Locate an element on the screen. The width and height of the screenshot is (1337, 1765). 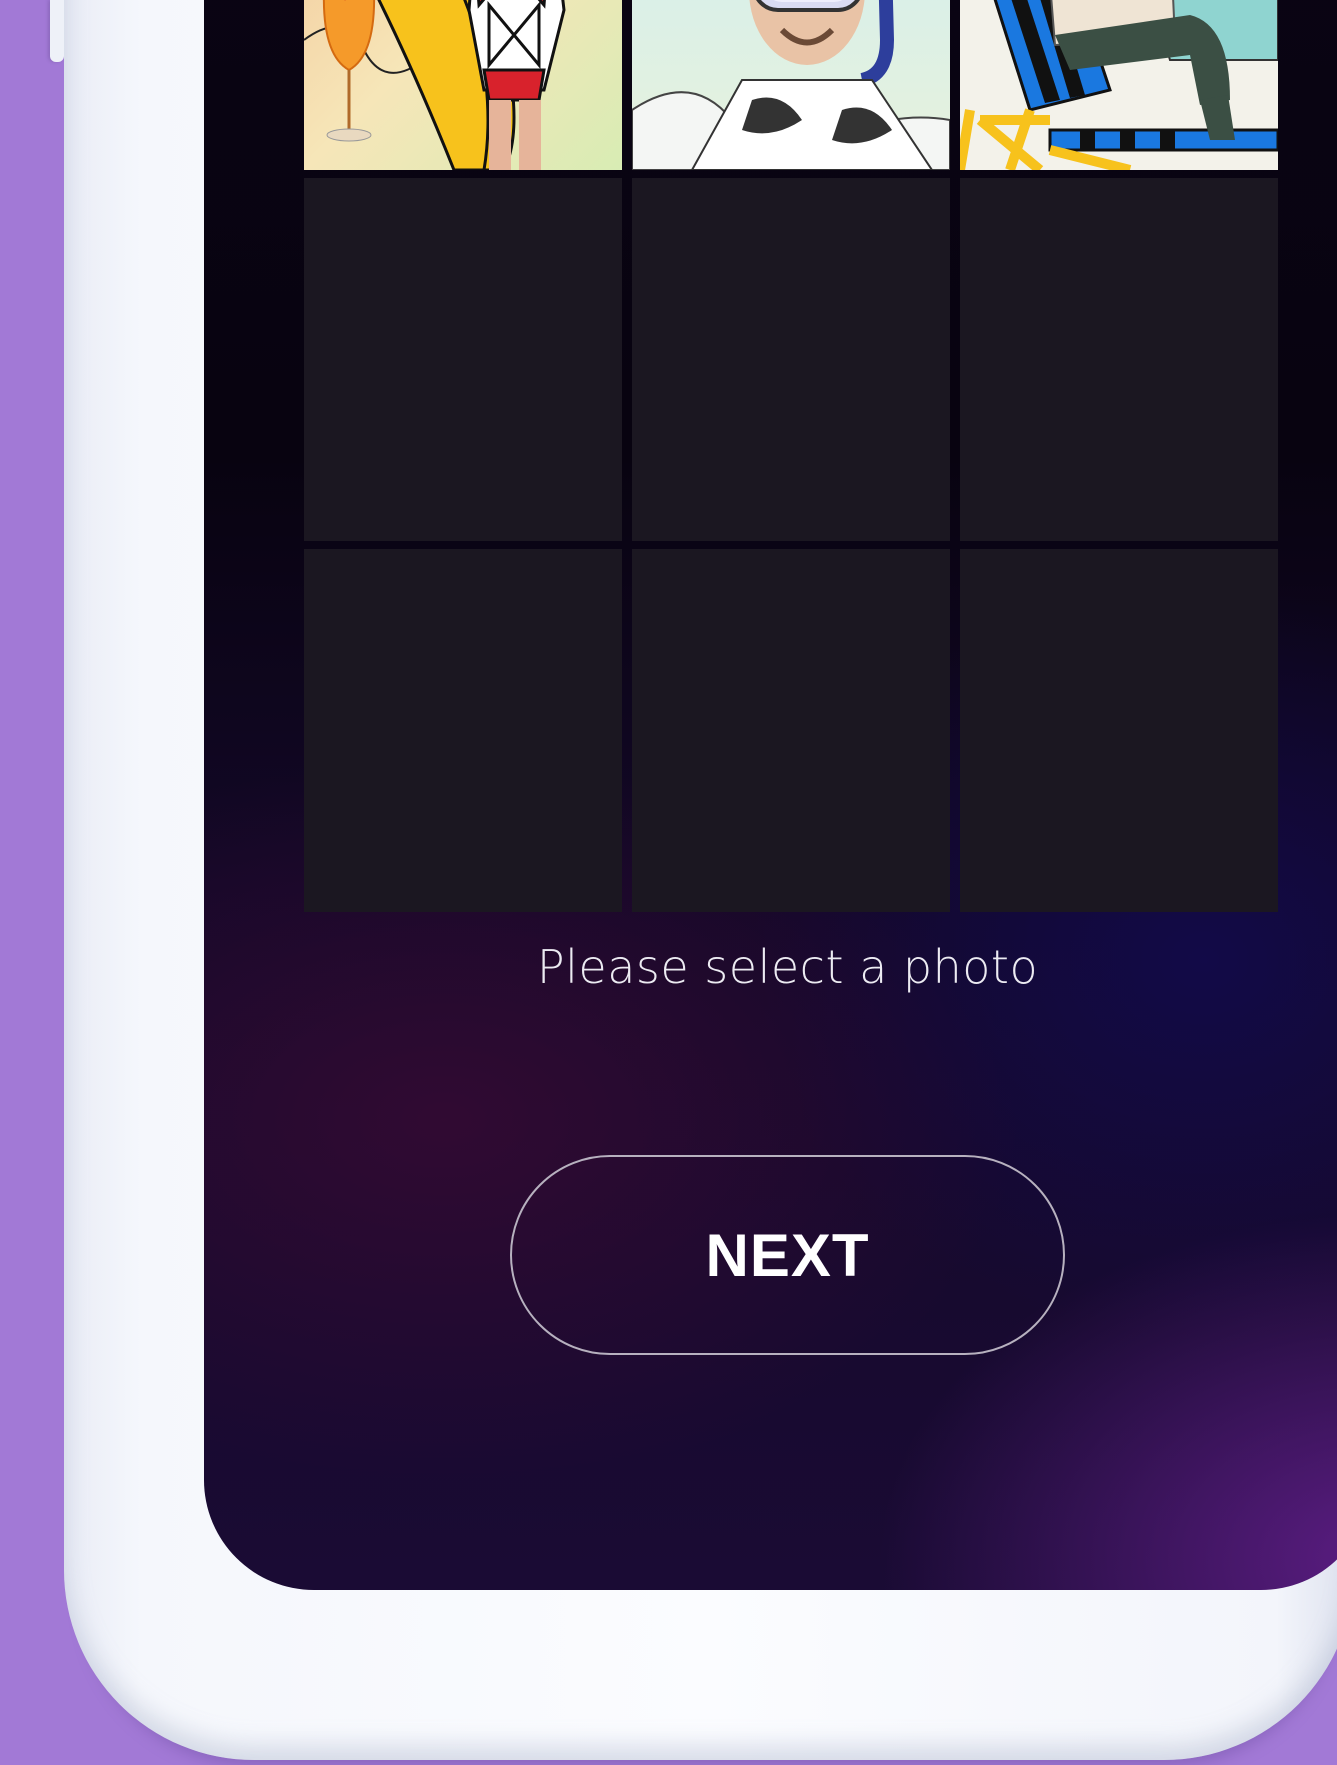
phone-side-button is located at coordinates (57, 31).